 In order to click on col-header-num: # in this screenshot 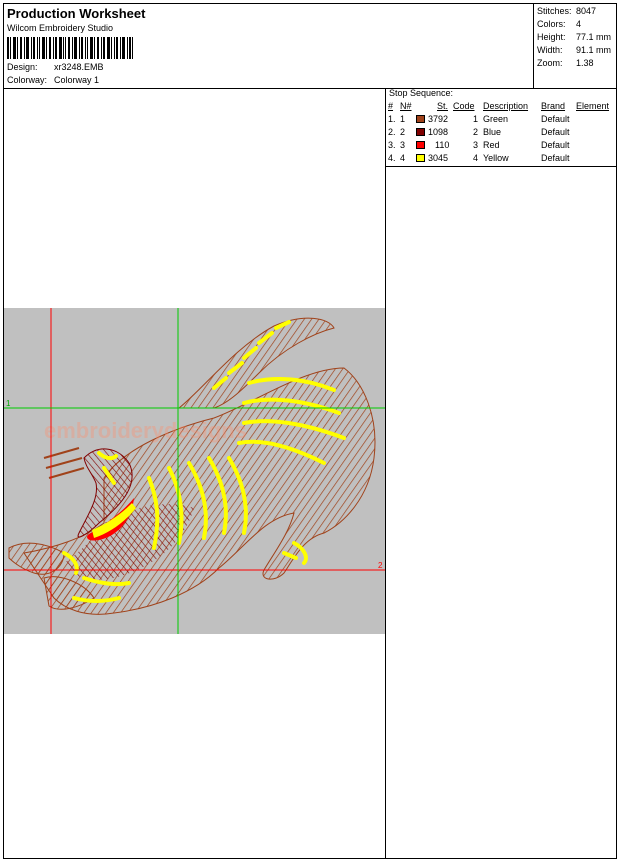, I will do `click(391, 106)`.